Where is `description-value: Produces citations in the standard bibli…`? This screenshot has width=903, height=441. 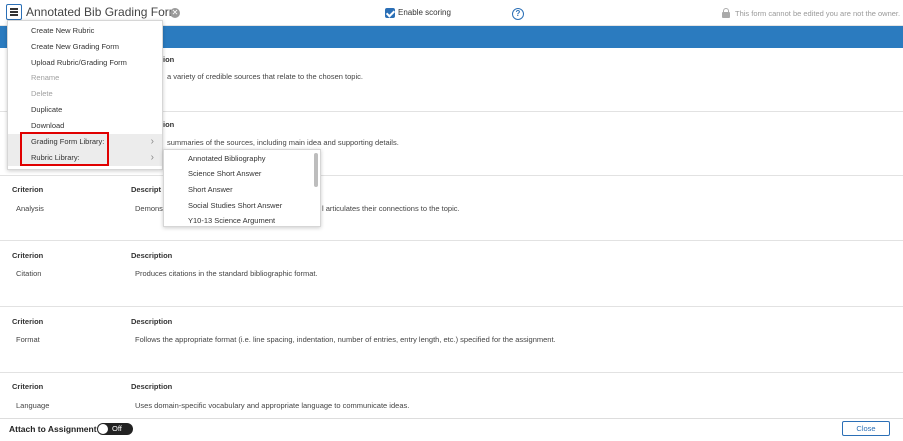 description-value: Produces citations in the standard bibli… is located at coordinates (226, 273).